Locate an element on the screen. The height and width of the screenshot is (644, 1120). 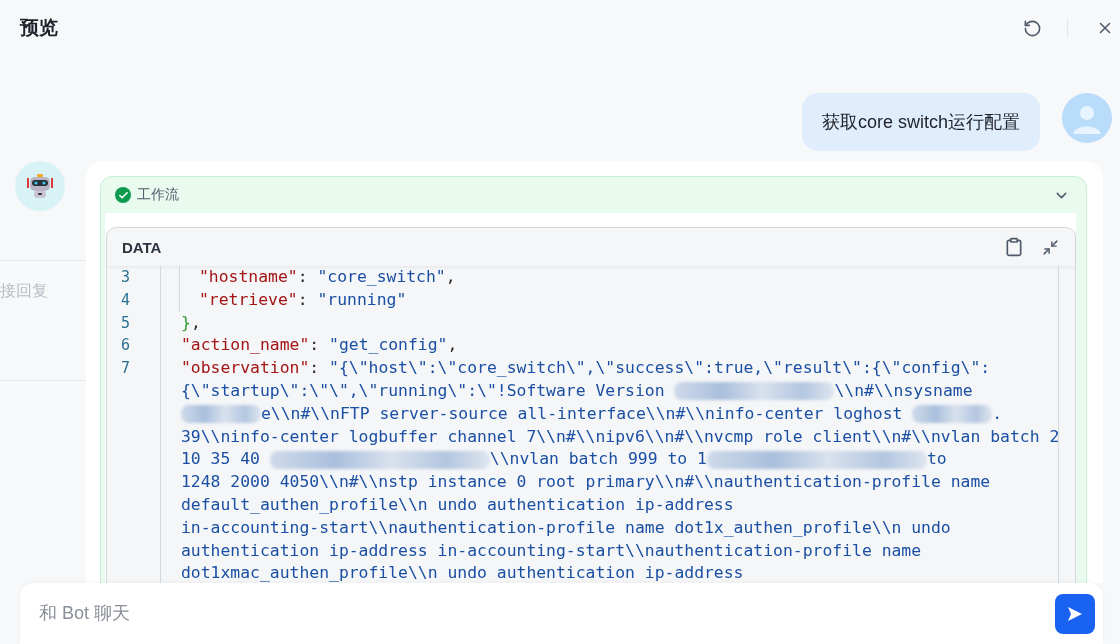
code-line: {\"startup\":\"\",\"running\":\"!Software Version \\n#\\nsysname is located at coordinates (576, 391).